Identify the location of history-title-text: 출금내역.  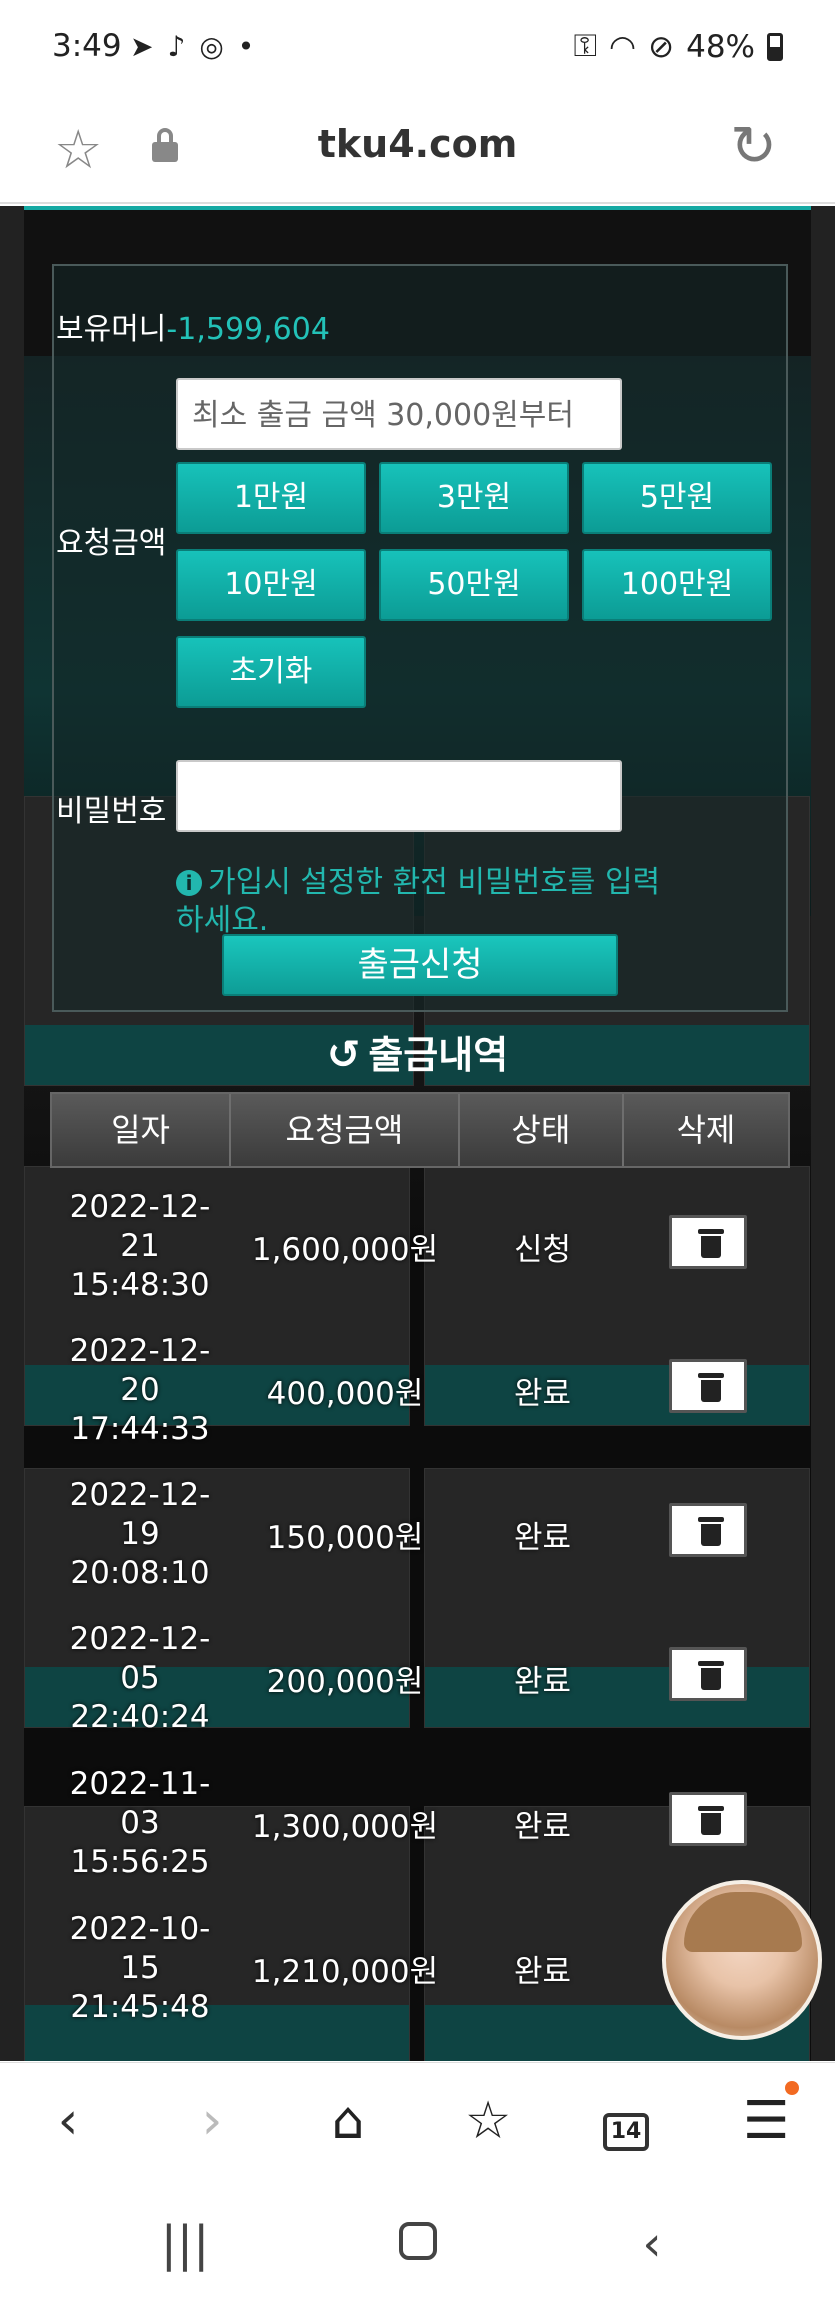
(438, 1055).